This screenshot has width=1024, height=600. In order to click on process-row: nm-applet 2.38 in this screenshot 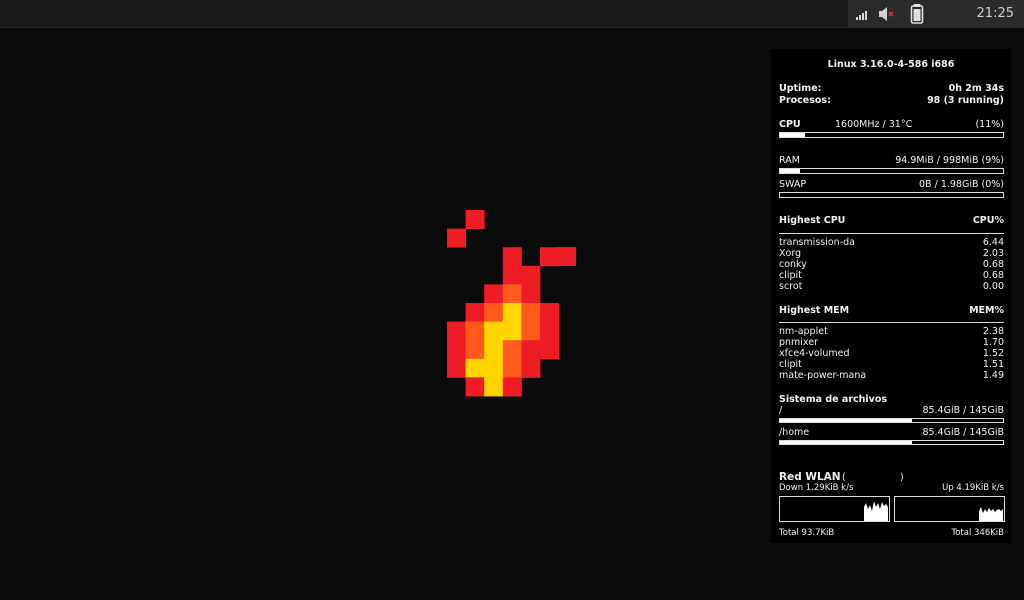, I will do `click(891, 331)`.